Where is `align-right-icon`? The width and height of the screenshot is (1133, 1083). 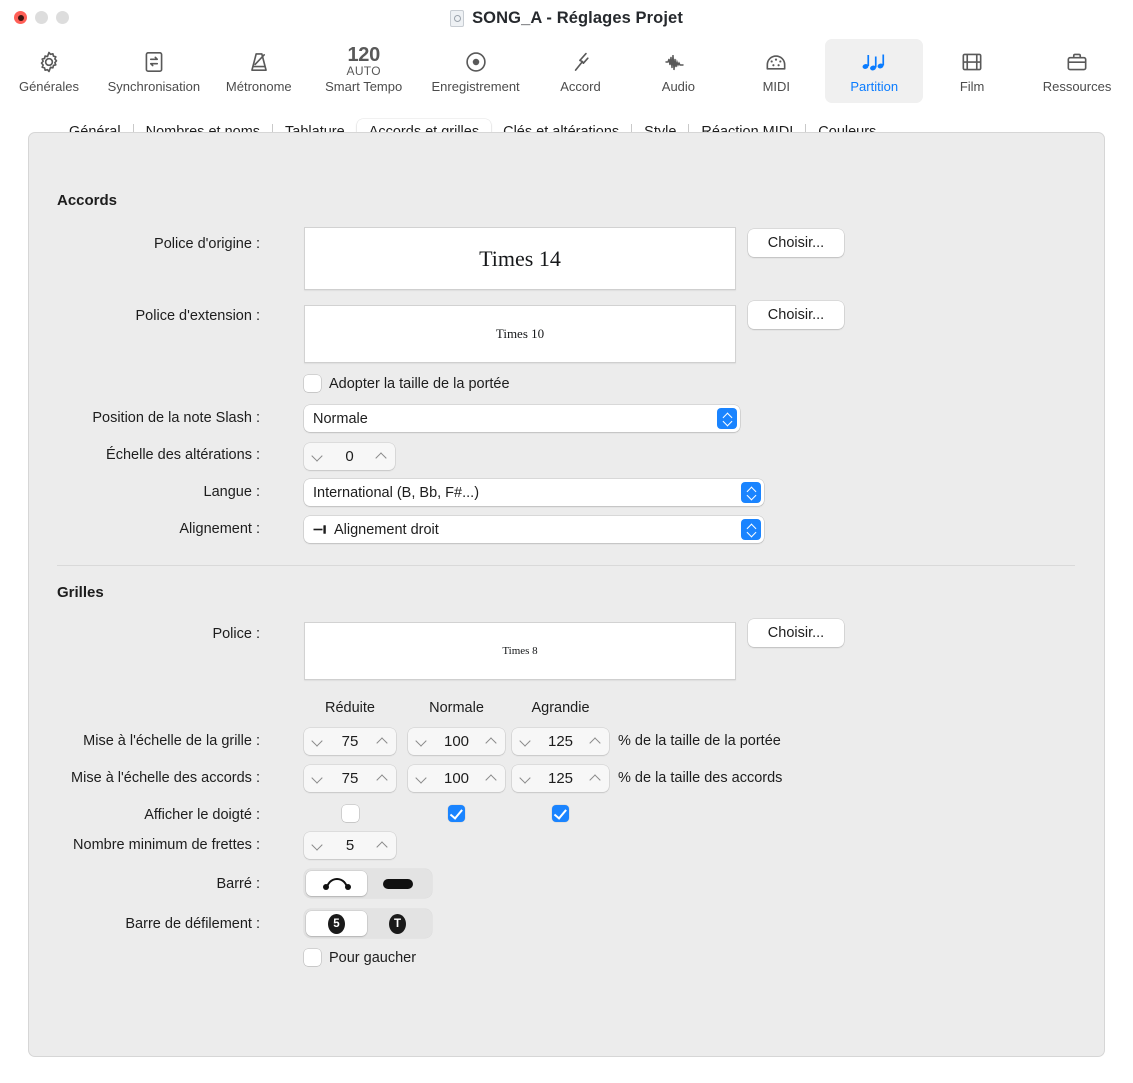 align-right-icon is located at coordinates (320, 529).